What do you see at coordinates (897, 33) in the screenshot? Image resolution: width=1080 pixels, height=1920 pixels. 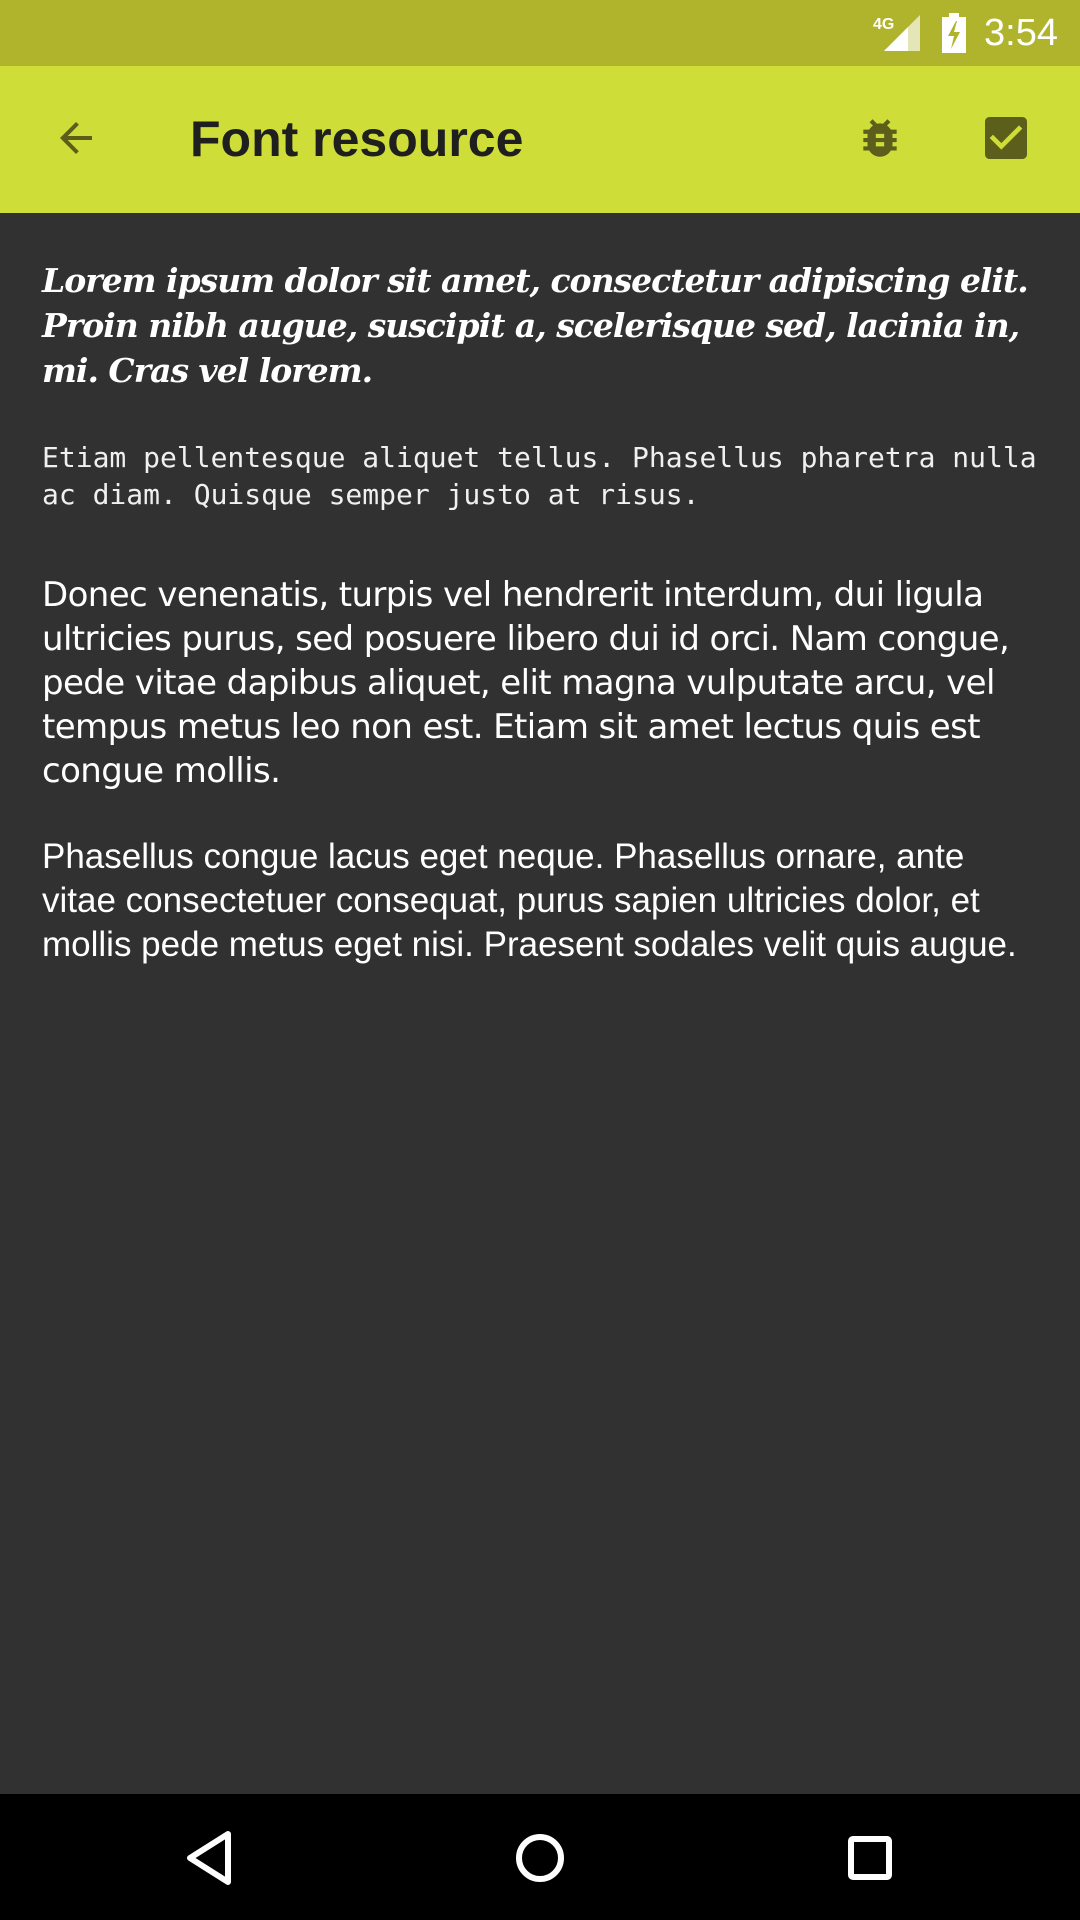 I see `signal-4g-icon: 4G` at bounding box center [897, 33].